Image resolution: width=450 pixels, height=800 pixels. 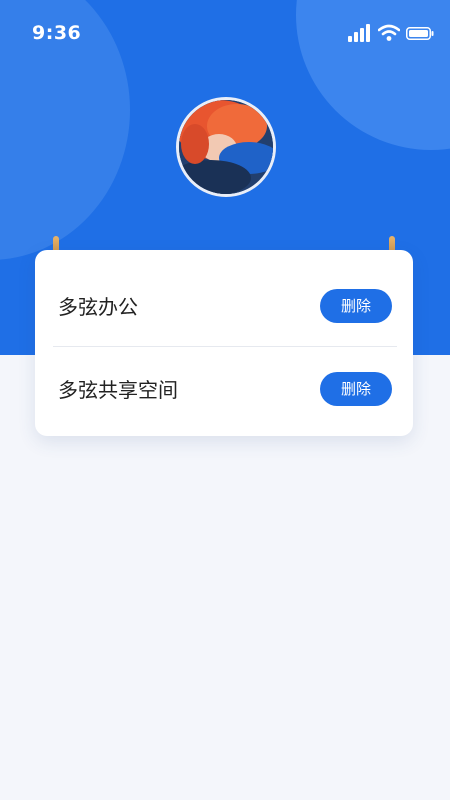 I want to click on status-bar: 9:36, so click(x=225, y=35).